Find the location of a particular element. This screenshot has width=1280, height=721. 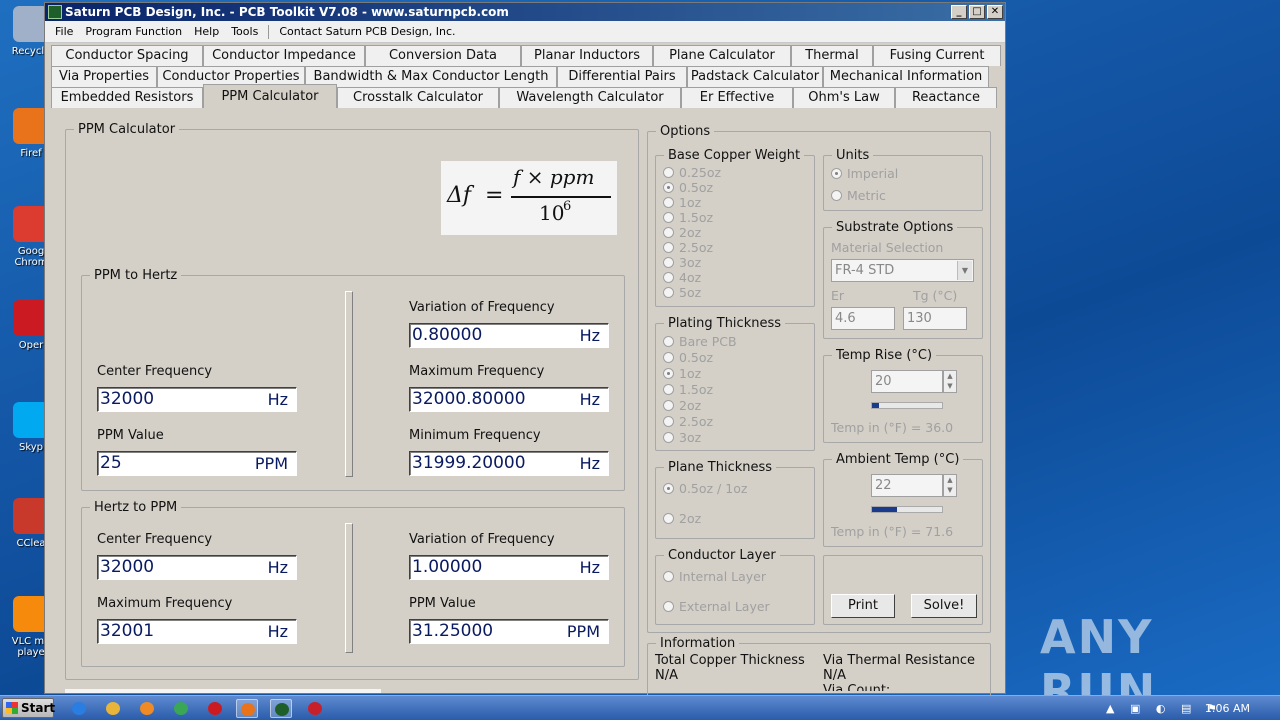

menu-file: File is located at coordinates (64, 31).